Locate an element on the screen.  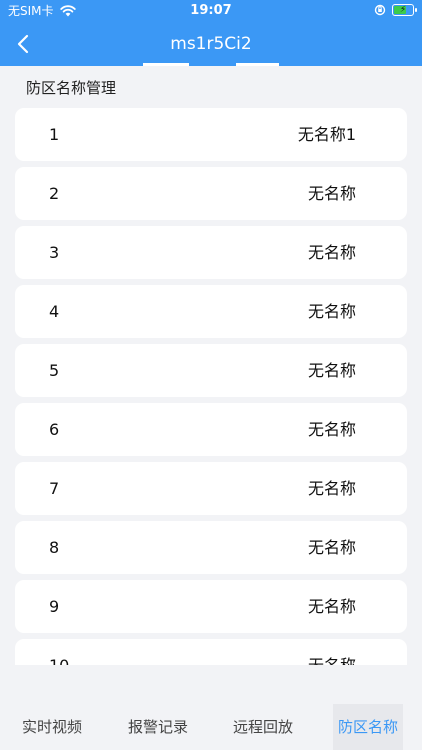
zone-row: 3 无名称 is located at coordinates (211, 252).